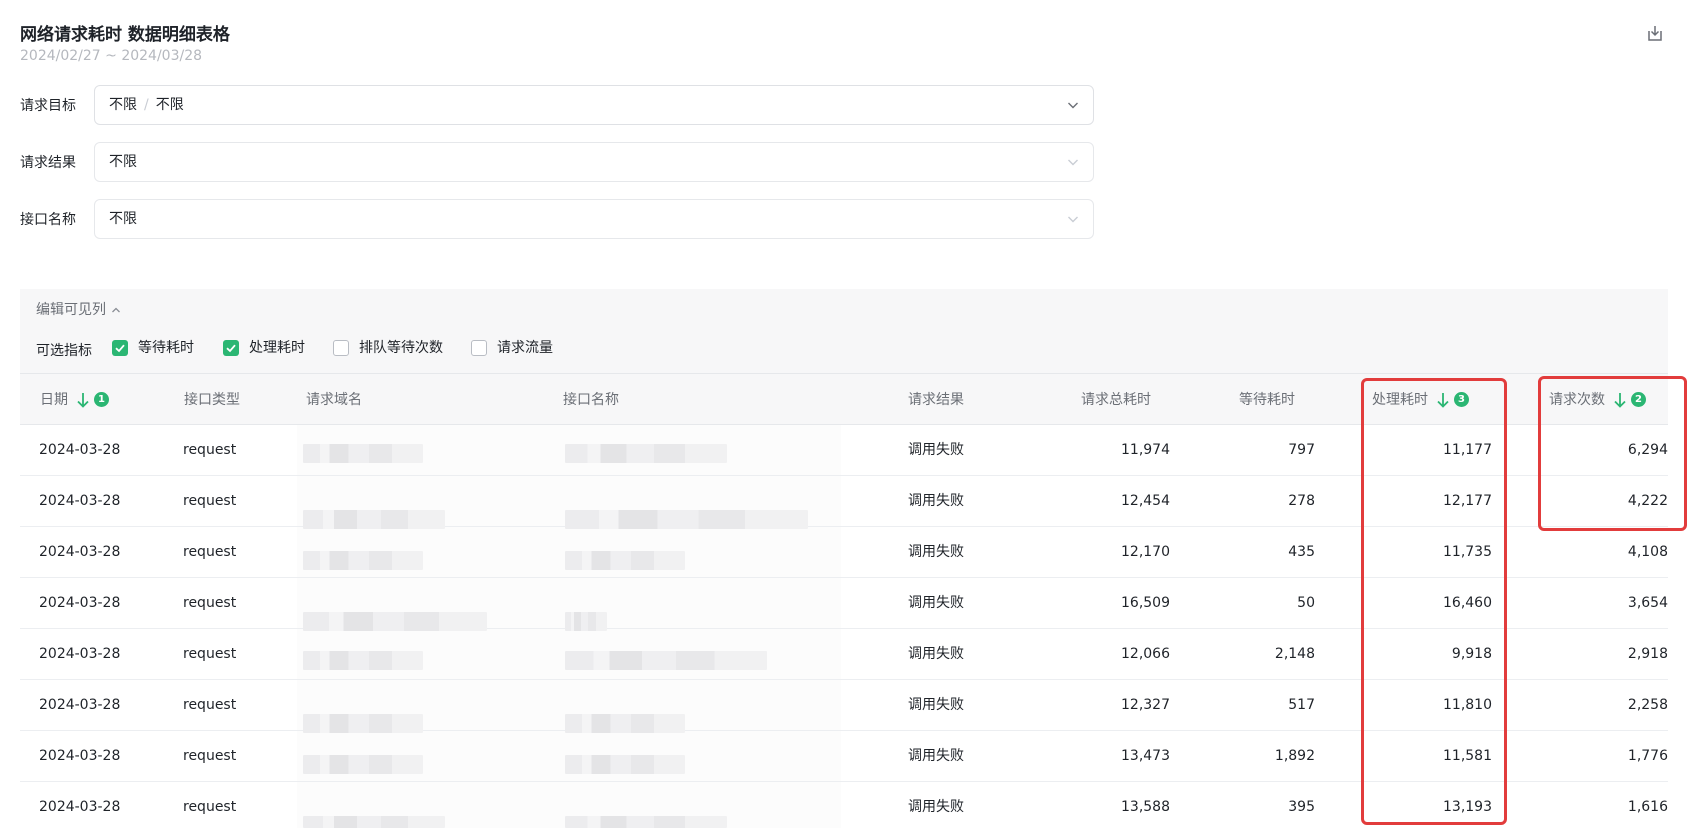 This screenshot has width=1702, height=833. Describe the element at coordinates (277, 348) in the screenshot. I see `checkbox-label: 处理耗时` at that location.